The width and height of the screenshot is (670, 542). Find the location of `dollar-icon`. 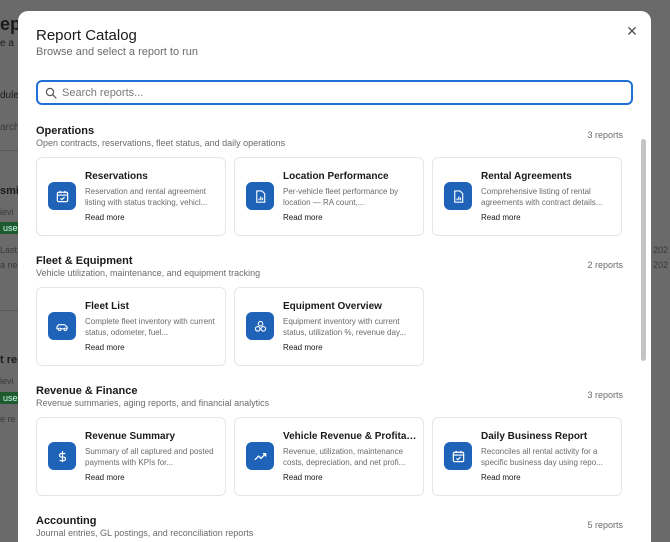

dollar-icon is located at coordinates (62, 456).